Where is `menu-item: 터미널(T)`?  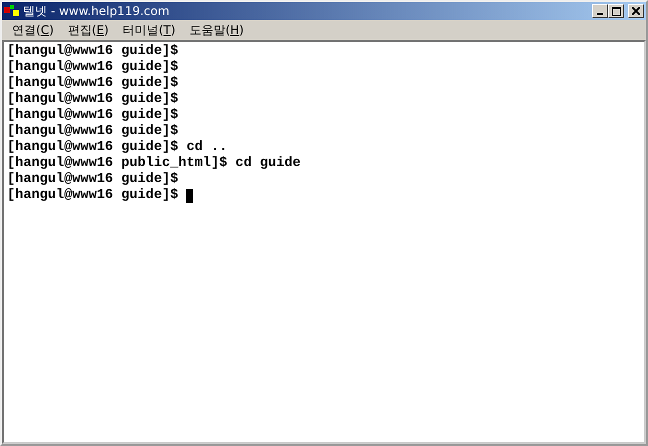 menu-item: 터미널(T) is located at coordinates (149, 30).